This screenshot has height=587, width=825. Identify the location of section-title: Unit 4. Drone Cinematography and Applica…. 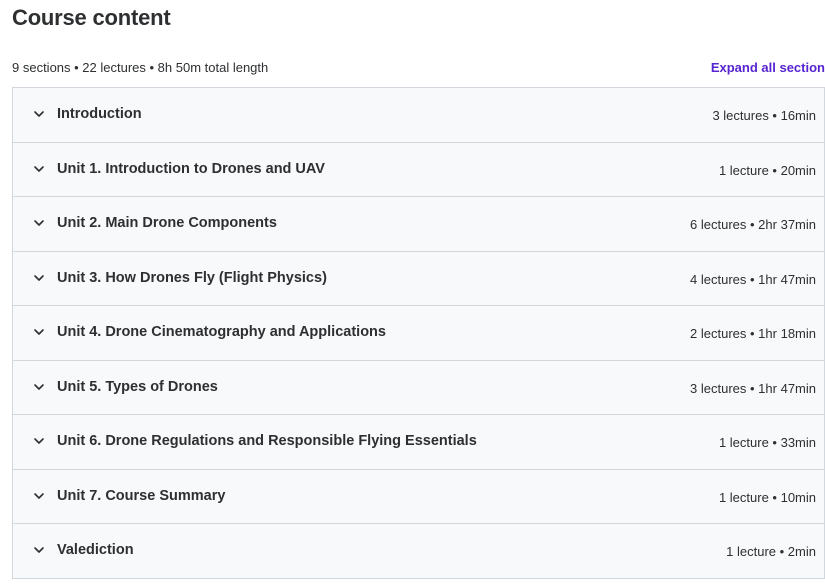
(221, 332).